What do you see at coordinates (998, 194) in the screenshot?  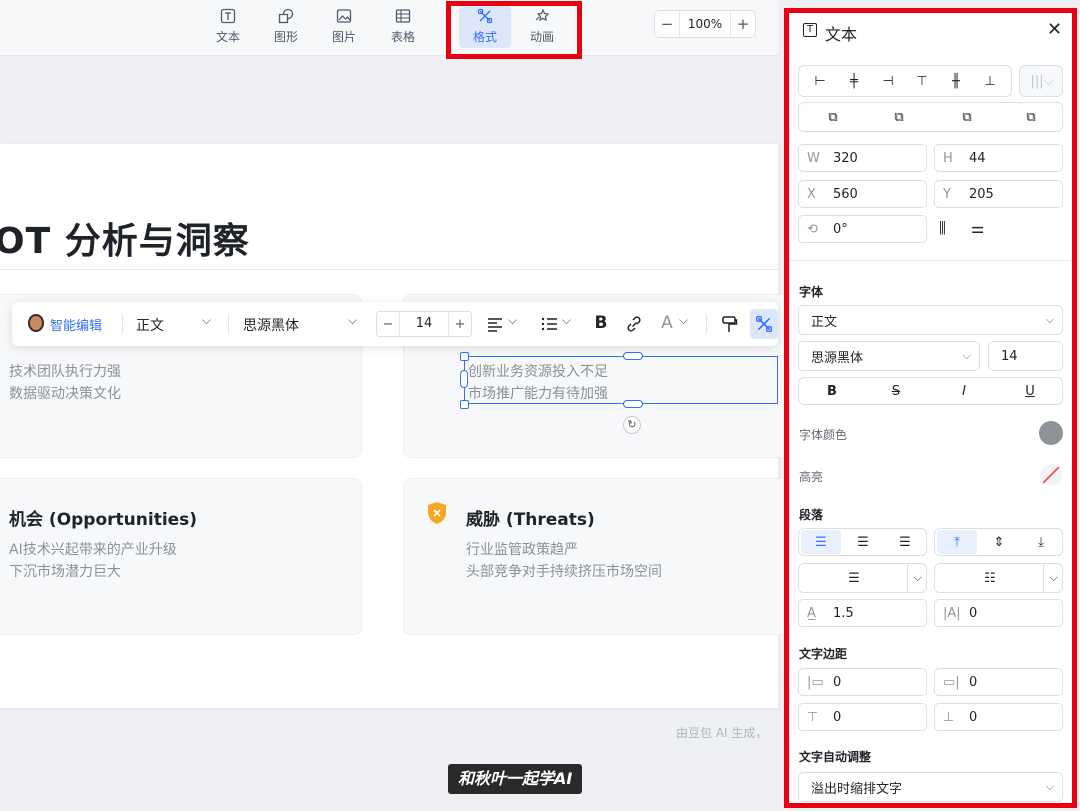 I see `y-position-field: Y 205` at bounding box center [998, 194].